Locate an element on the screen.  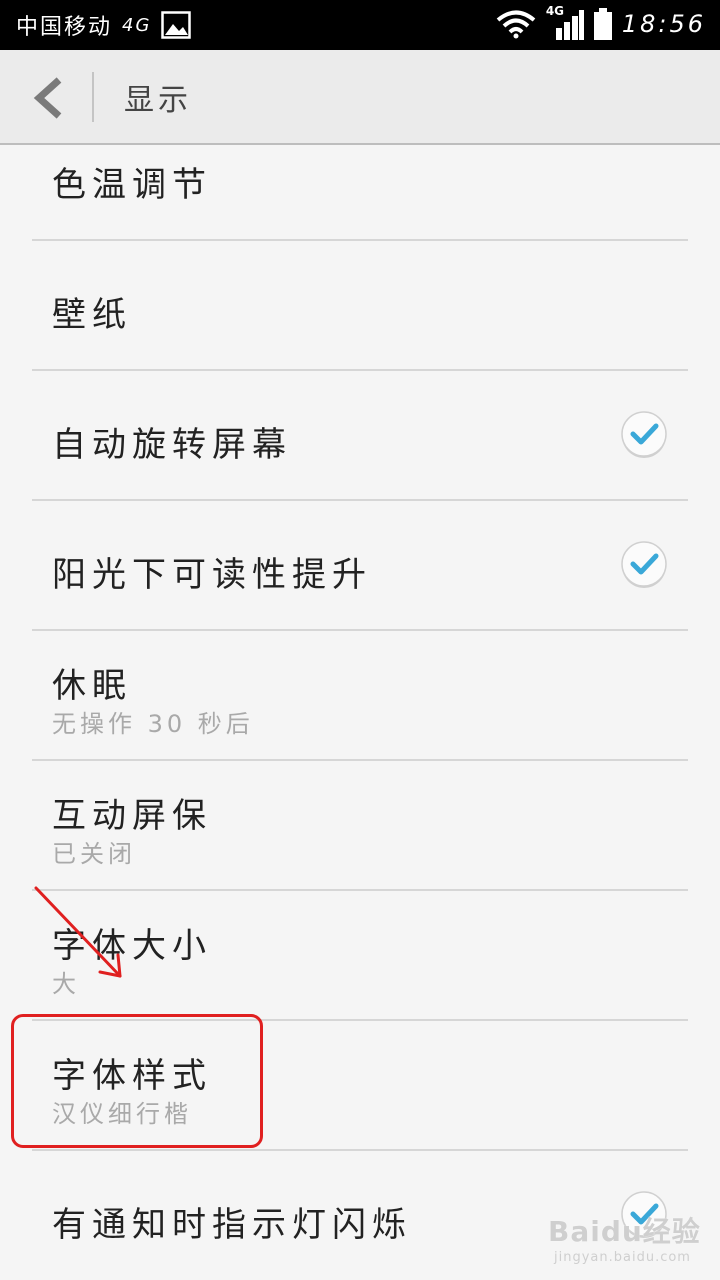
setting-title: 休眠 is located at coordinates (92, 686).